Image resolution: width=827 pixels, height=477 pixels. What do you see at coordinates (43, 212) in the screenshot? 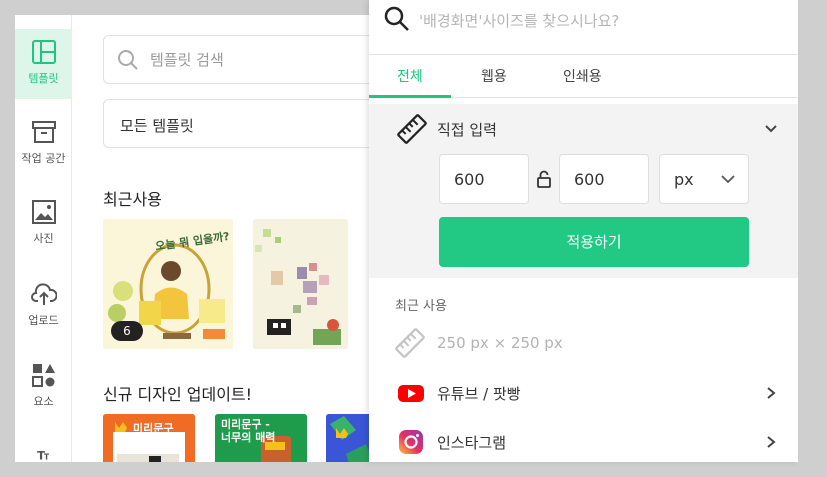
I see `image-icon` at bounding box center [43, 212].